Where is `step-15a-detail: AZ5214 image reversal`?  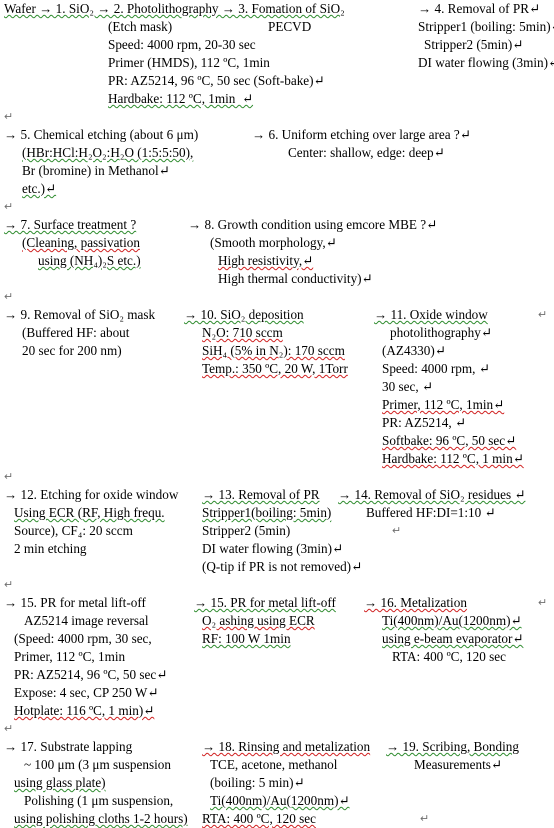
step-15a-detail: AZ5214 image reversal is located at coordinates (86, 620).